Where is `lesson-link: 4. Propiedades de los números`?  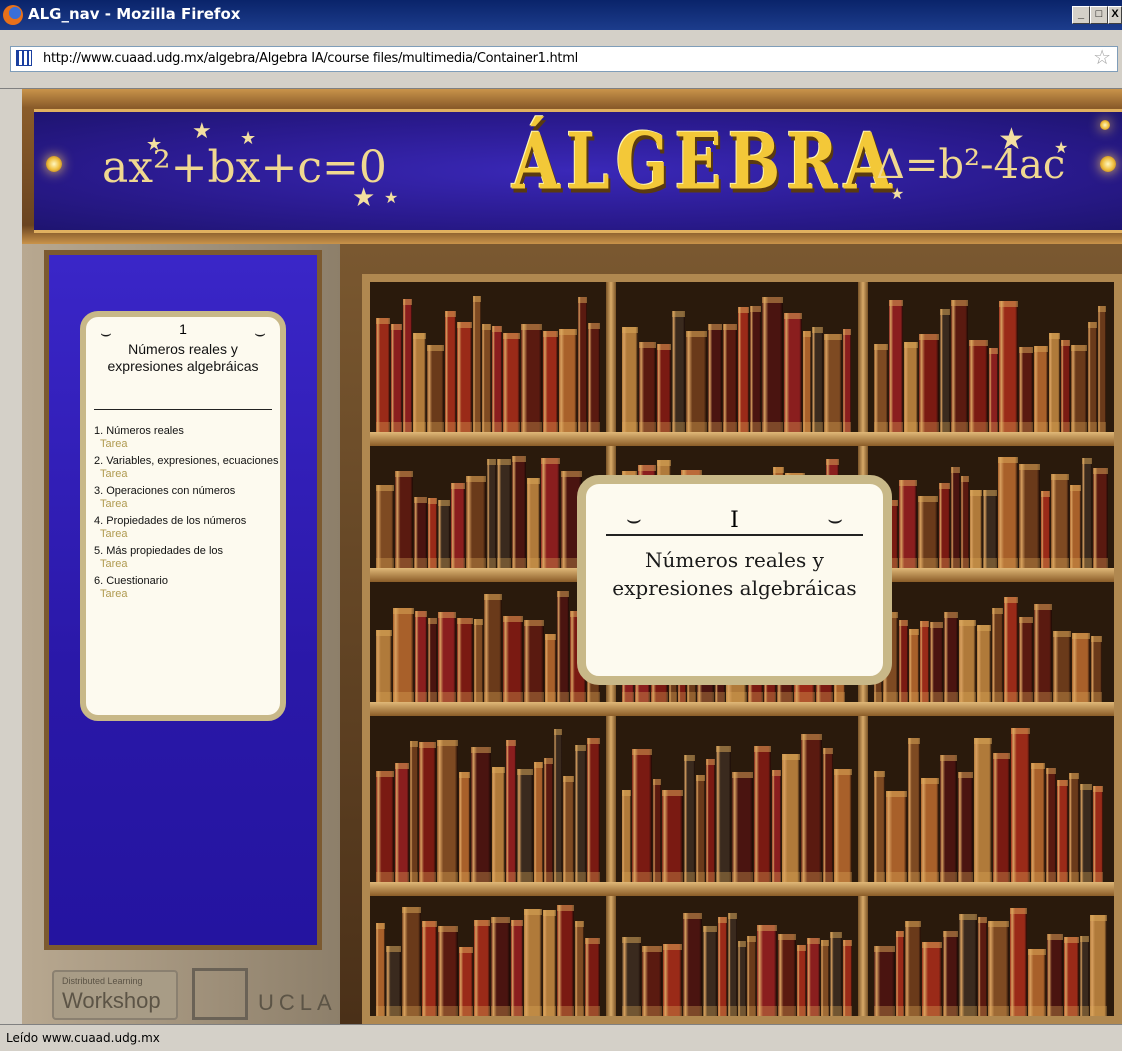 lesson-link: 4. Propiedades de los números is located at coordinates (187, 521).